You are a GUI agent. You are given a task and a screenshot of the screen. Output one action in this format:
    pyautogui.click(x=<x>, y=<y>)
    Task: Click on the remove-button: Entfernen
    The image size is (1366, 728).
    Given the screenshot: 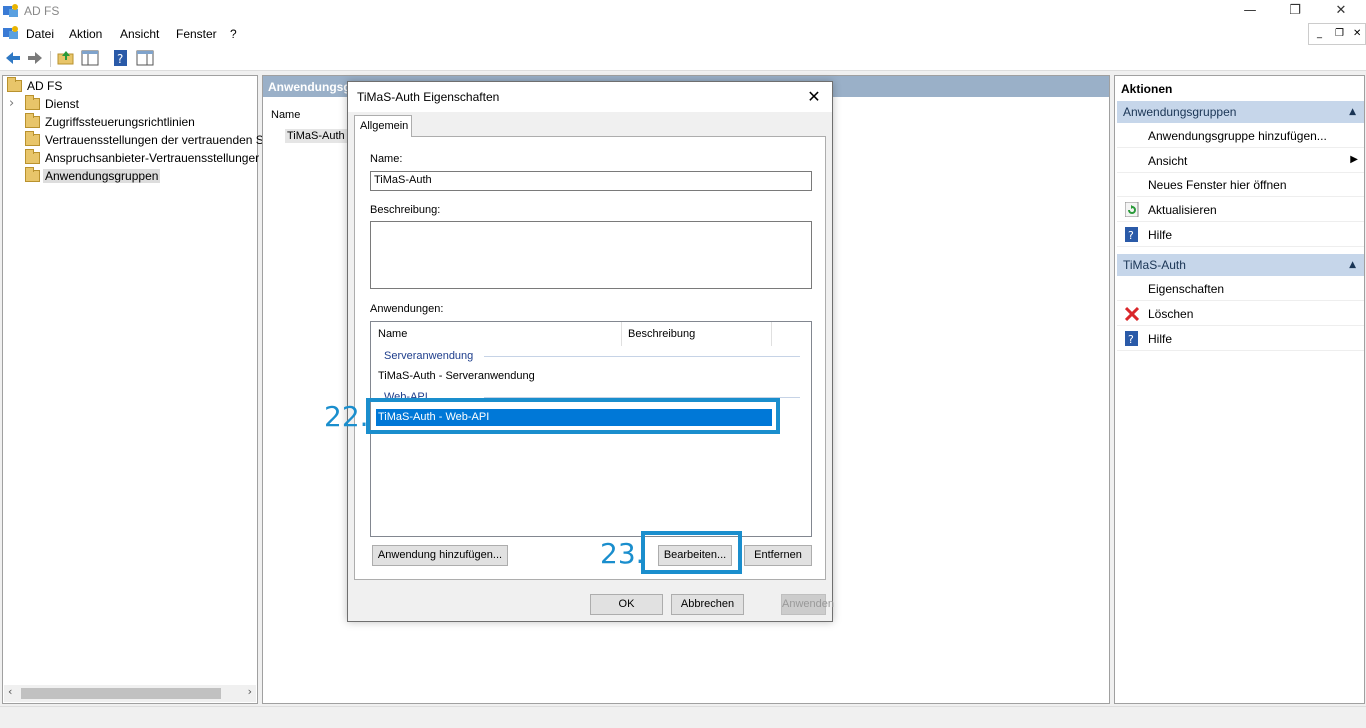 What is the action you would take?
    pyautogui.click(x=778, y=555)
    